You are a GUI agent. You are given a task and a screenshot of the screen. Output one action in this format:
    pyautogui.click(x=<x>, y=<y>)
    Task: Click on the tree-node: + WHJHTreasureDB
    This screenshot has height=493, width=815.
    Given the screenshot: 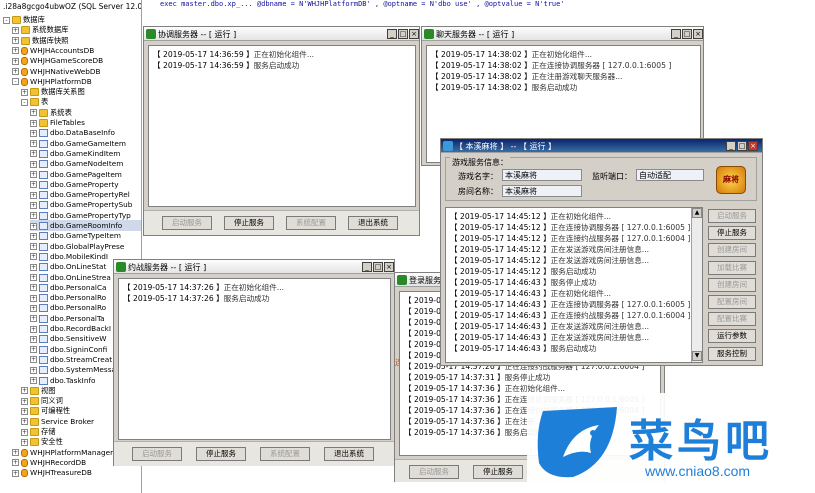 What is the action you would take?
    pyautogui.click(x=76, y=472)
    